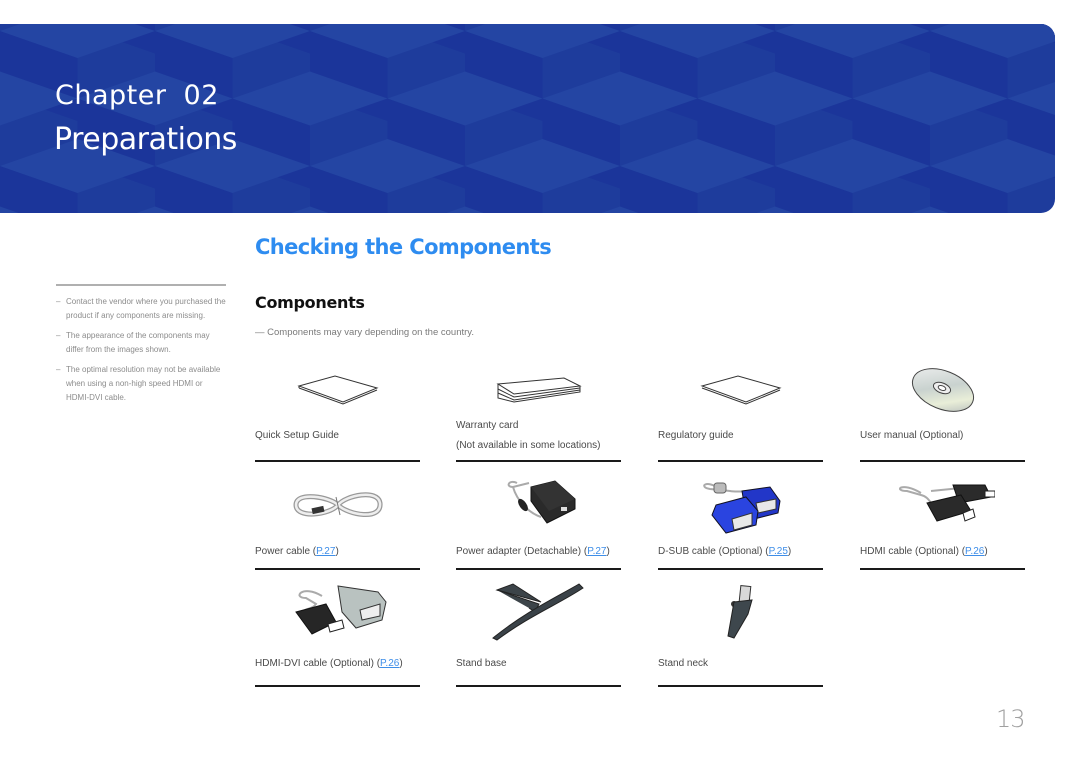 The image size is (1080, 763). What do you see at coordinates (538, 503) in the screenshot?
I see `power-adapter-icon` at bounding box center [538, 503].